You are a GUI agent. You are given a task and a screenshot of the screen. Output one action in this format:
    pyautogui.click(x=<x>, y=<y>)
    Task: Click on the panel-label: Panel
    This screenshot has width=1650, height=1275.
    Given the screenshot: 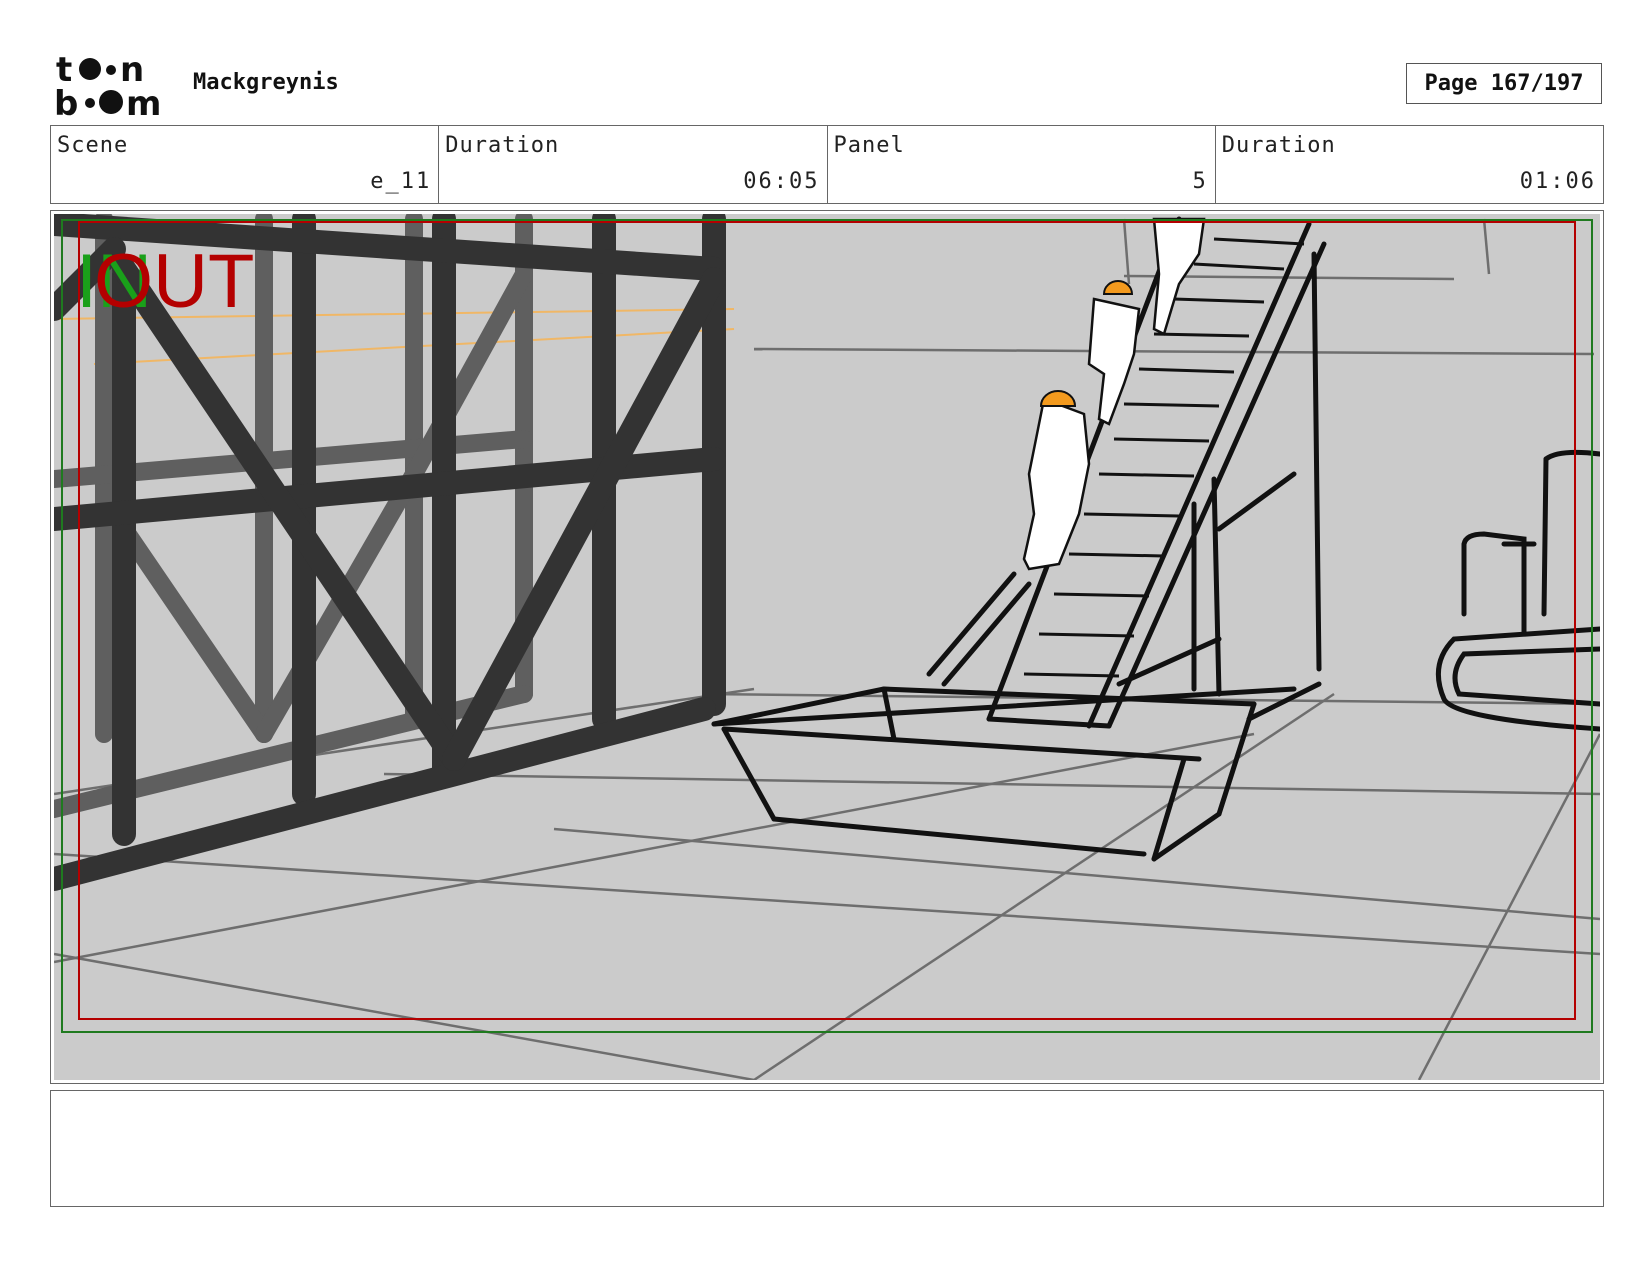 What is the action you would take?
    pyautogui.click(x=869, y=145)
    